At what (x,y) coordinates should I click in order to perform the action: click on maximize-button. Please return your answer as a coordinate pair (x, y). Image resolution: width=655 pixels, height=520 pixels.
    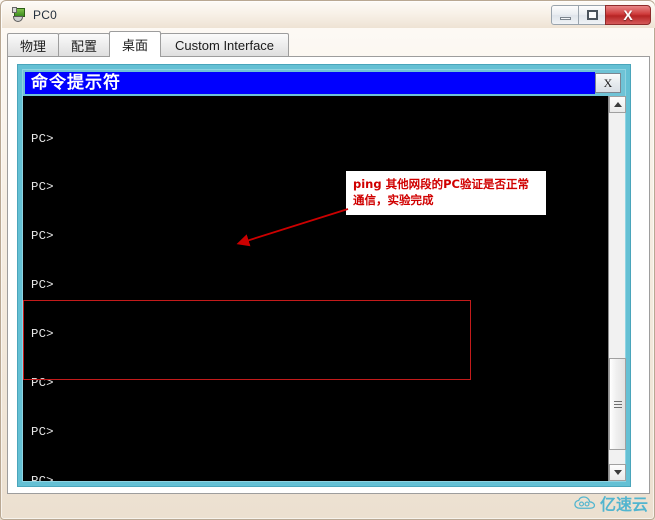
    Looking at the image, I should click on (592, 14).